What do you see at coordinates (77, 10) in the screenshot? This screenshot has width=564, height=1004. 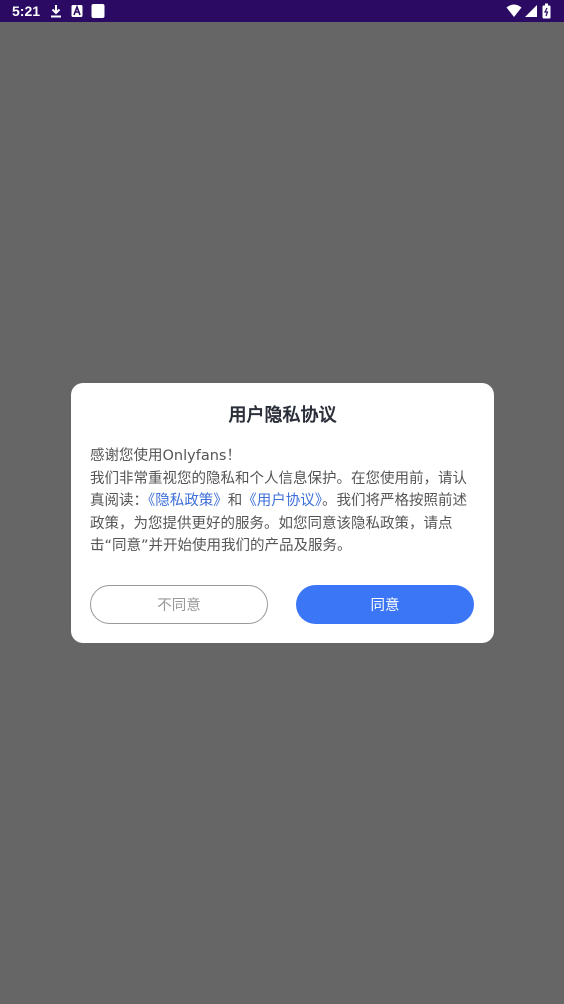 I see `a-icon` at bounding box center [77, 10].